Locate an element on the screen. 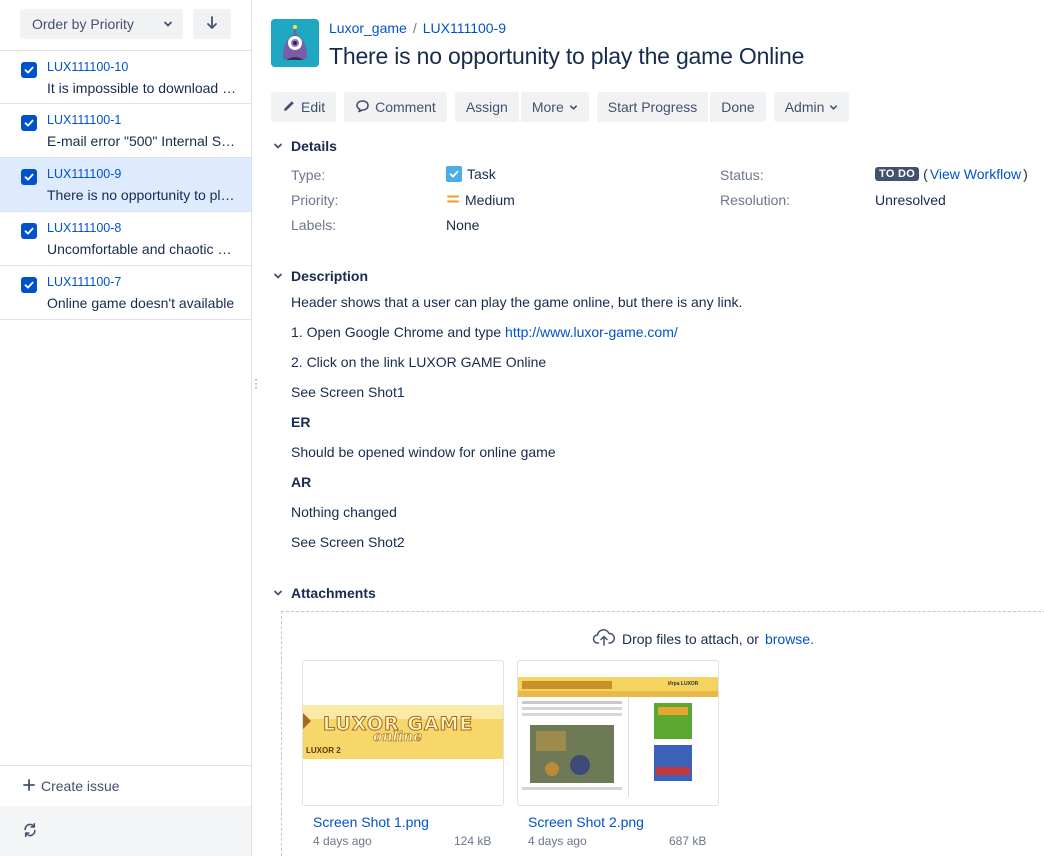 The width and height of the screenshot is (1044, 856). pencil-icon is located at coordinates (289, 107).